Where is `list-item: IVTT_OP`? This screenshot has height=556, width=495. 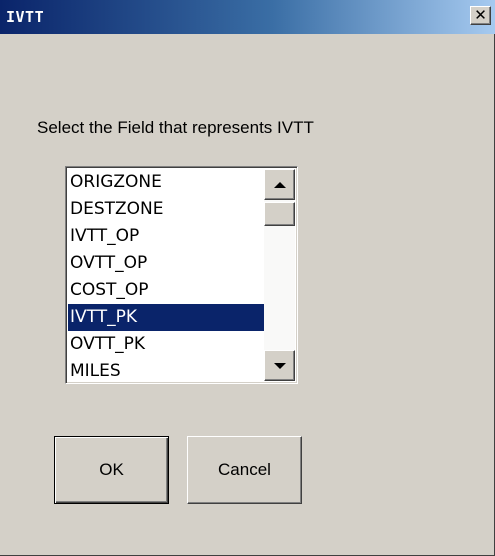 list-item: IVTT_OP is located at coordinates (166, 236).